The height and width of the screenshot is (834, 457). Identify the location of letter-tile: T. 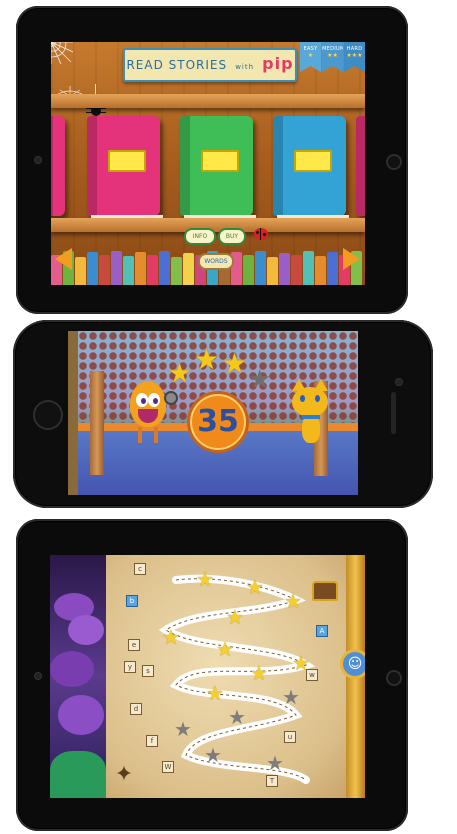
(272, 781).